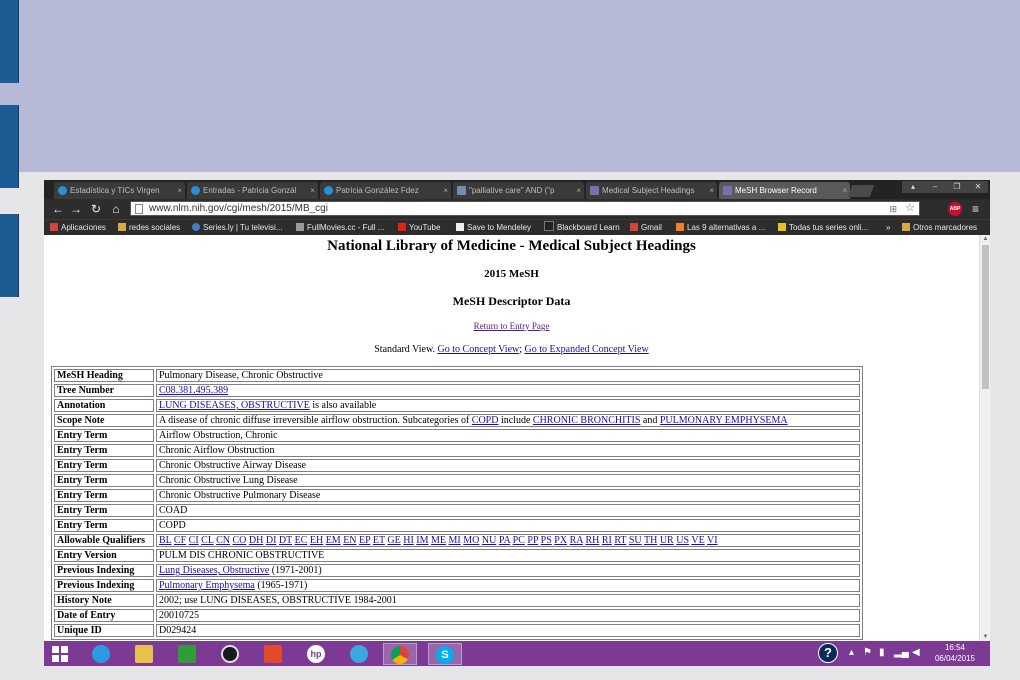 This screenshot has height=680, width=1020. What do you see at coordinates (364, 540) in the screenshot?
I see `qualifier-link-ep: EP` at bounding box center [364, 540].